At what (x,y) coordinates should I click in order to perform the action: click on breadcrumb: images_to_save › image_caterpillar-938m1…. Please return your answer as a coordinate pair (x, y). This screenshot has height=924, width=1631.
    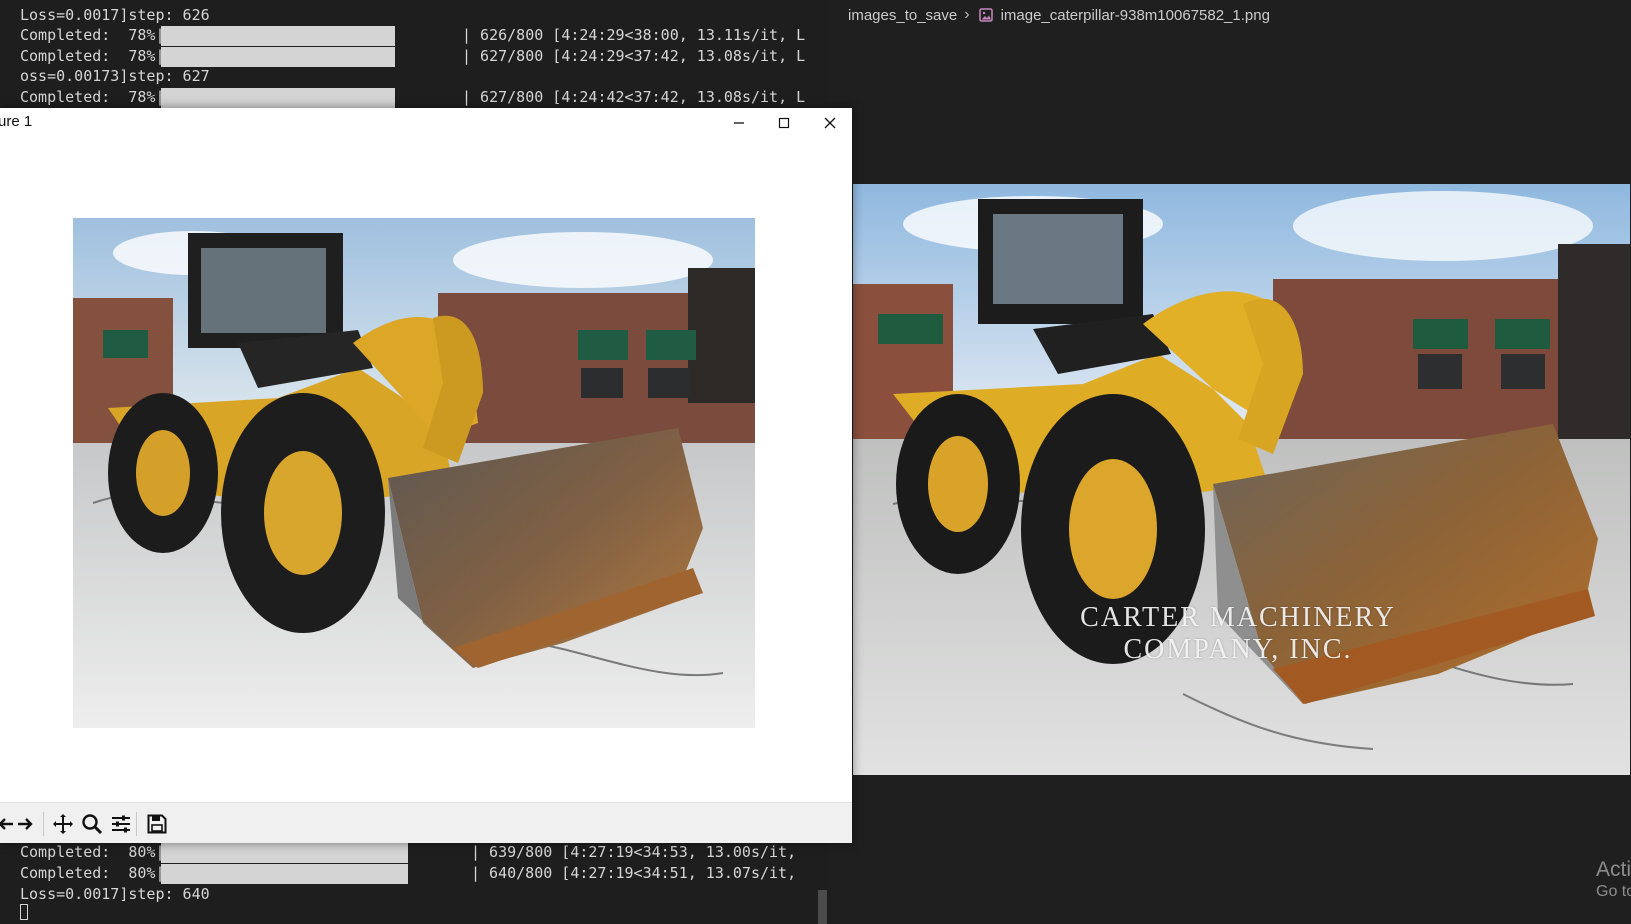
    Looking at the image, I should click on (1059, 15).